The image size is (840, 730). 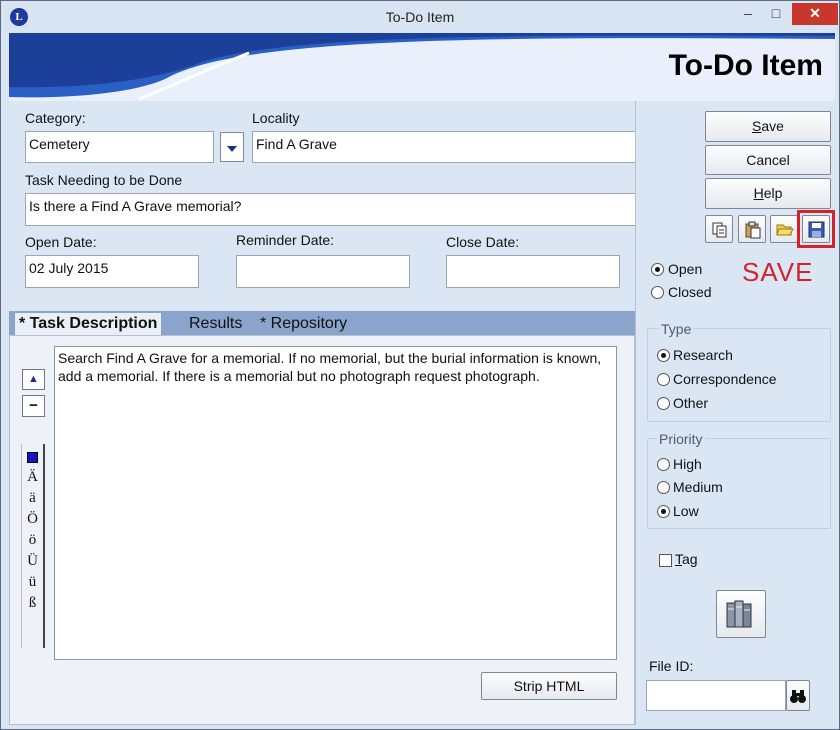 What do you see at coordinates (55, 118) in the screenshot?
I see `category-label: Category:` at bounding box center [55, 118].